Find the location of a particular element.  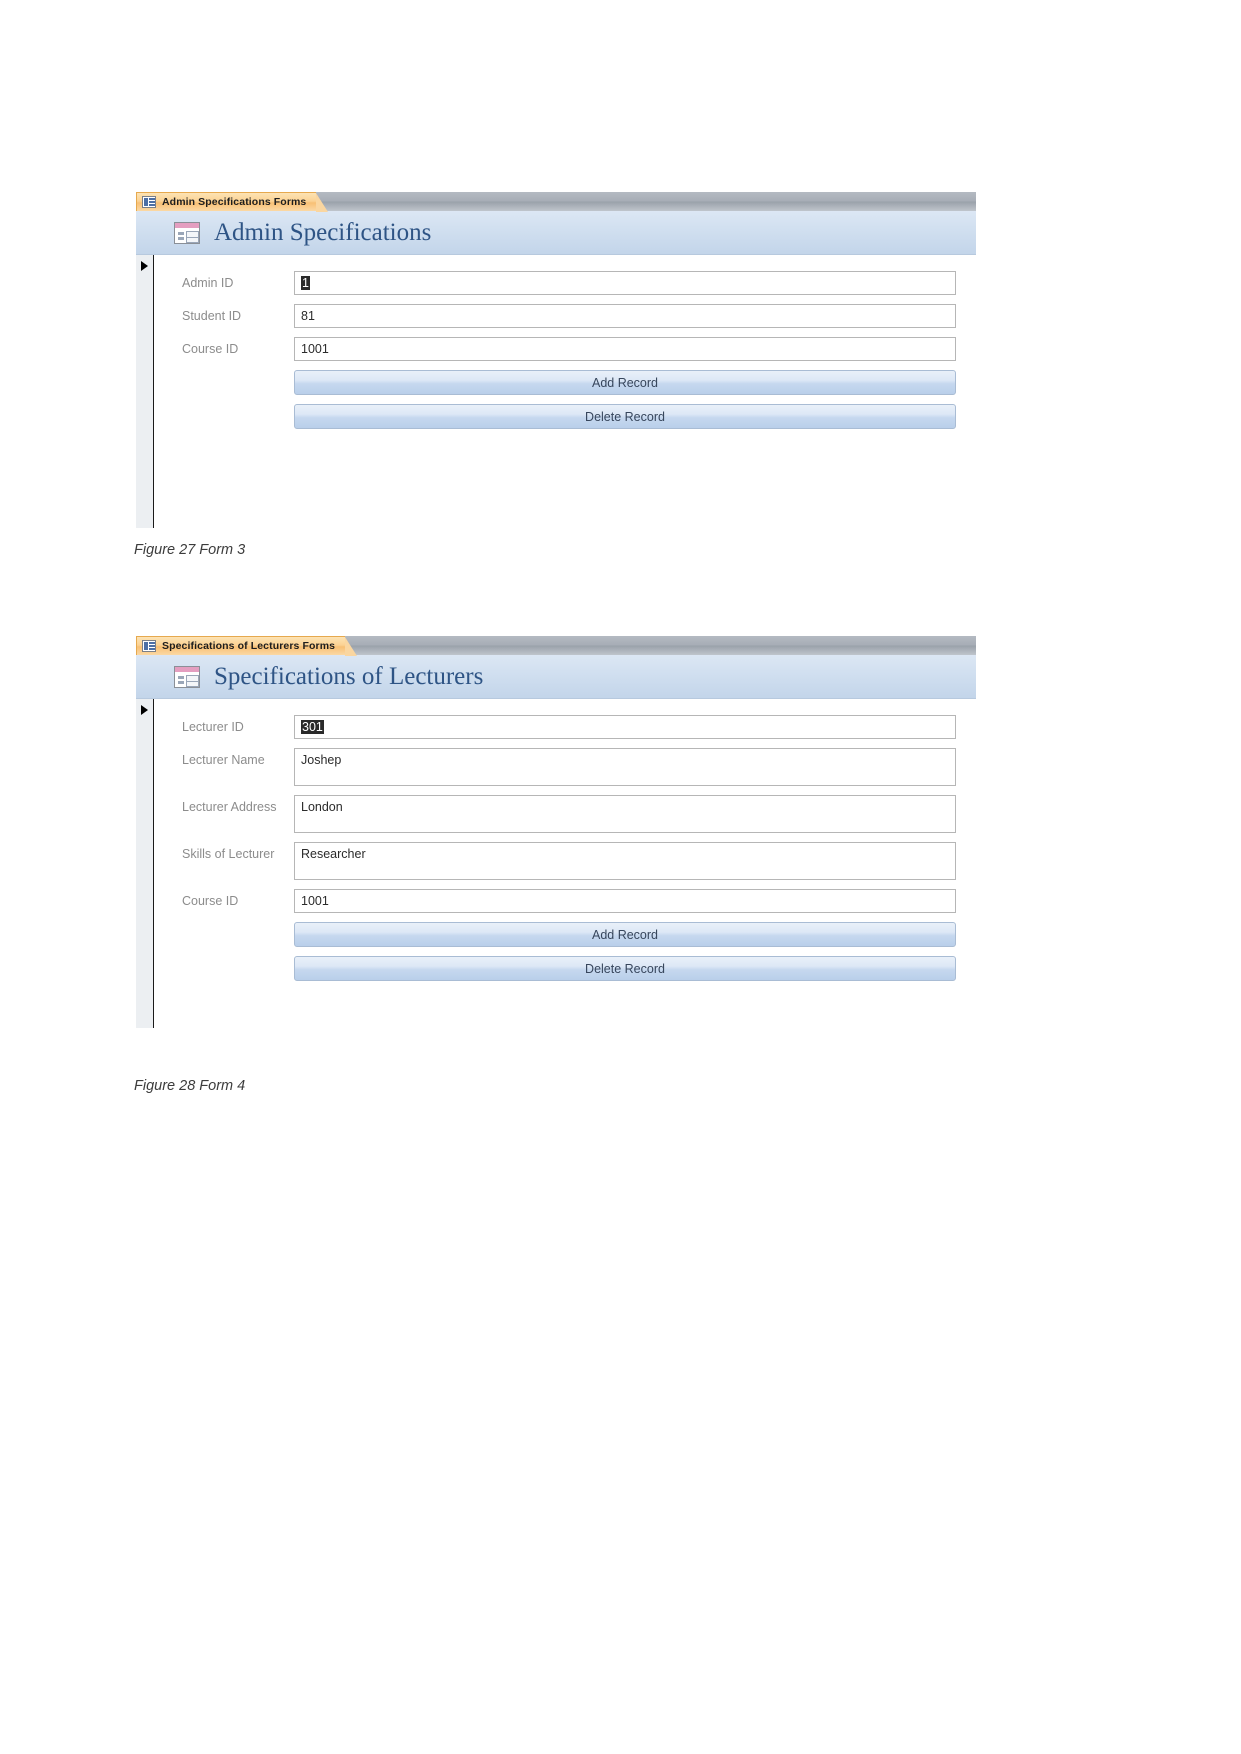

field-row-student-id: Student ID 81 is located at coordinates (569, 316).